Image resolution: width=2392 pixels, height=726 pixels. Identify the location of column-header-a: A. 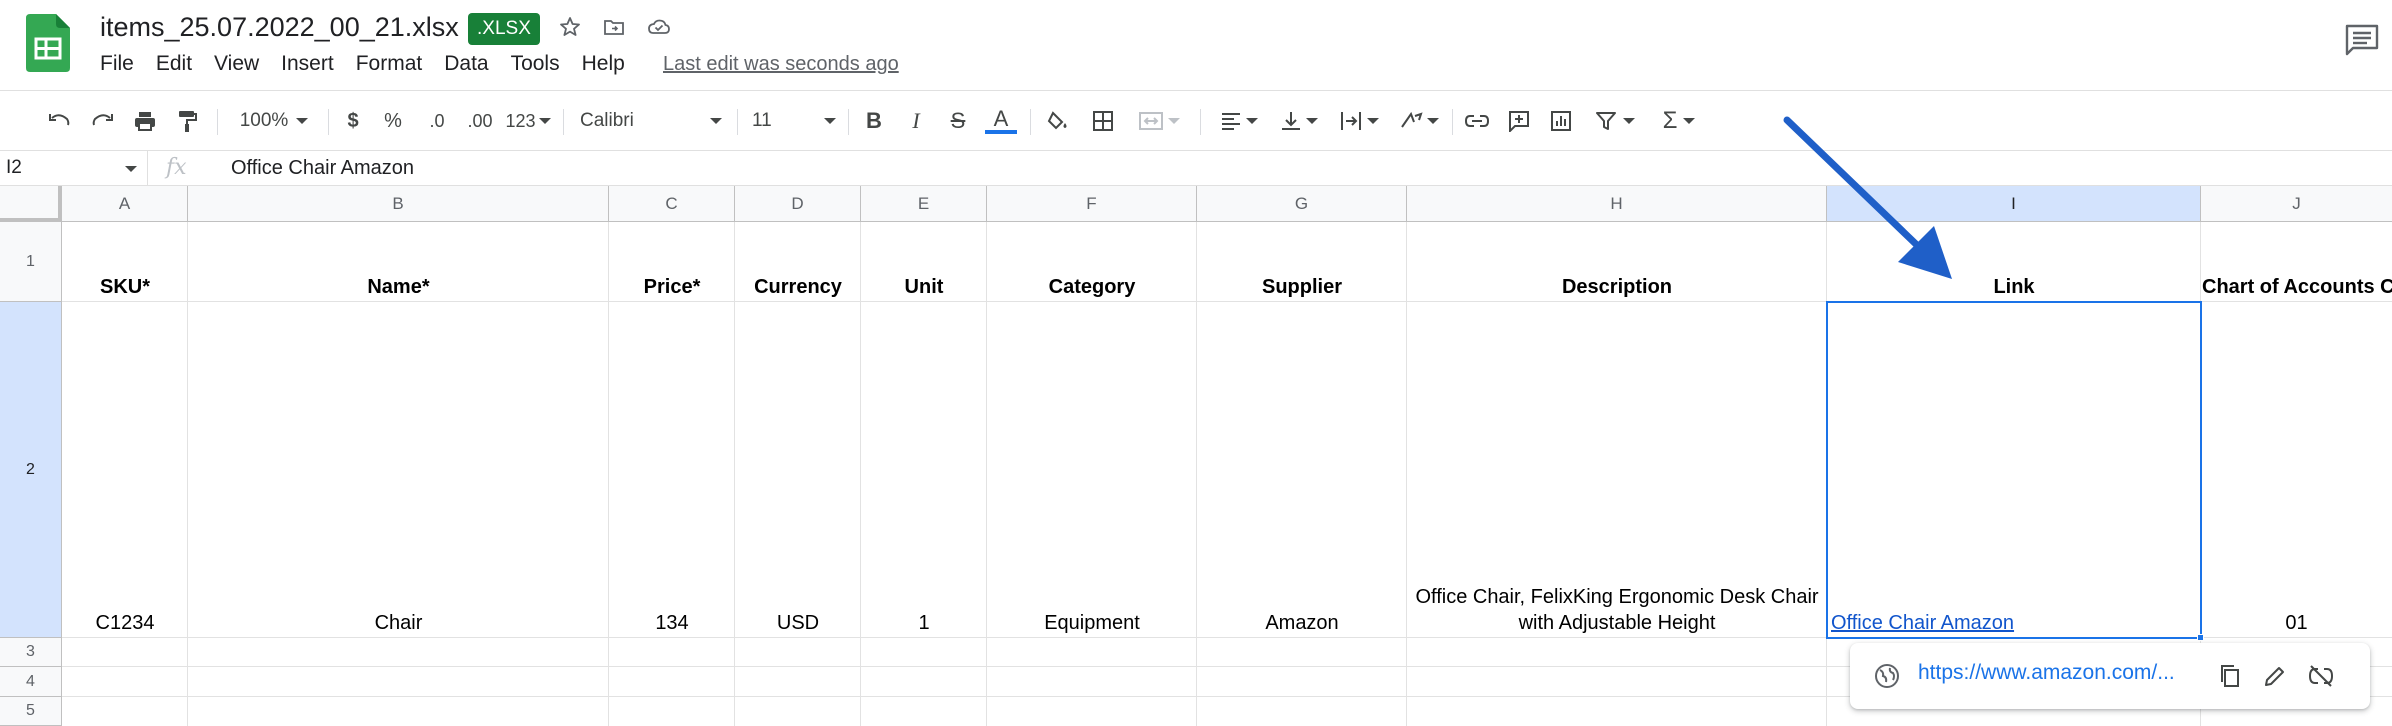
(125, 204).